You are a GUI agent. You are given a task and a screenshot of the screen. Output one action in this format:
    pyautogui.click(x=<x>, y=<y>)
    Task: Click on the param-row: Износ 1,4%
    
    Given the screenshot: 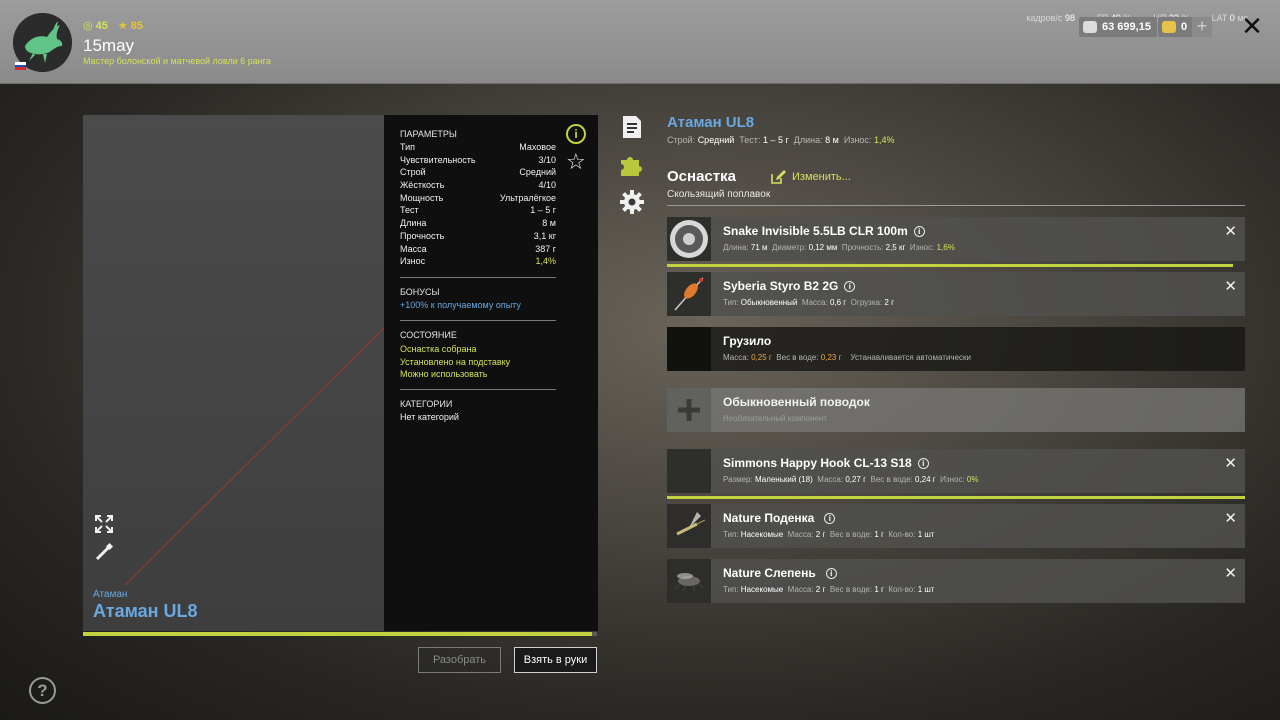 What is the action you would take?
    pyautogui.click(x=478, y=262)
    